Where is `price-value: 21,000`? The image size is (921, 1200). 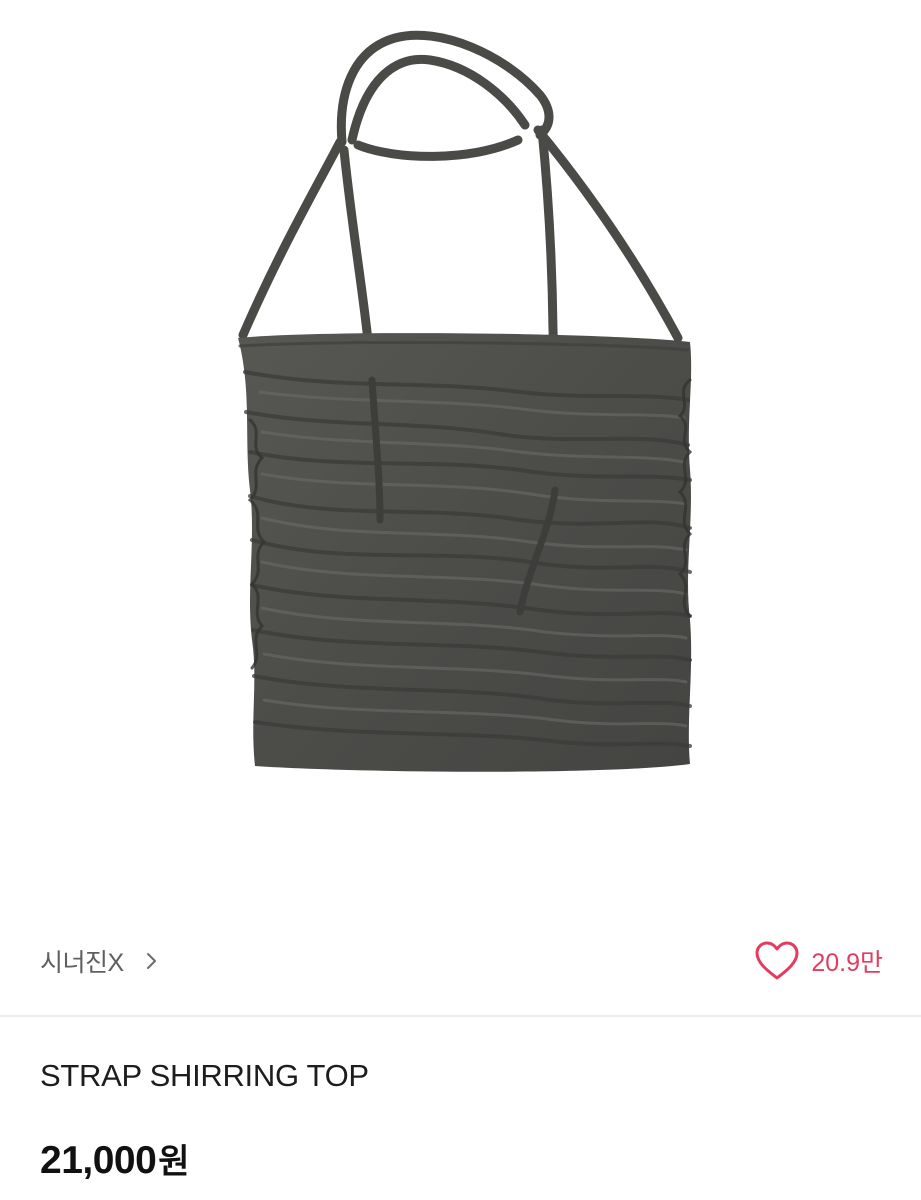 price-value: 21,000 is located at coordinates (98, 1160).